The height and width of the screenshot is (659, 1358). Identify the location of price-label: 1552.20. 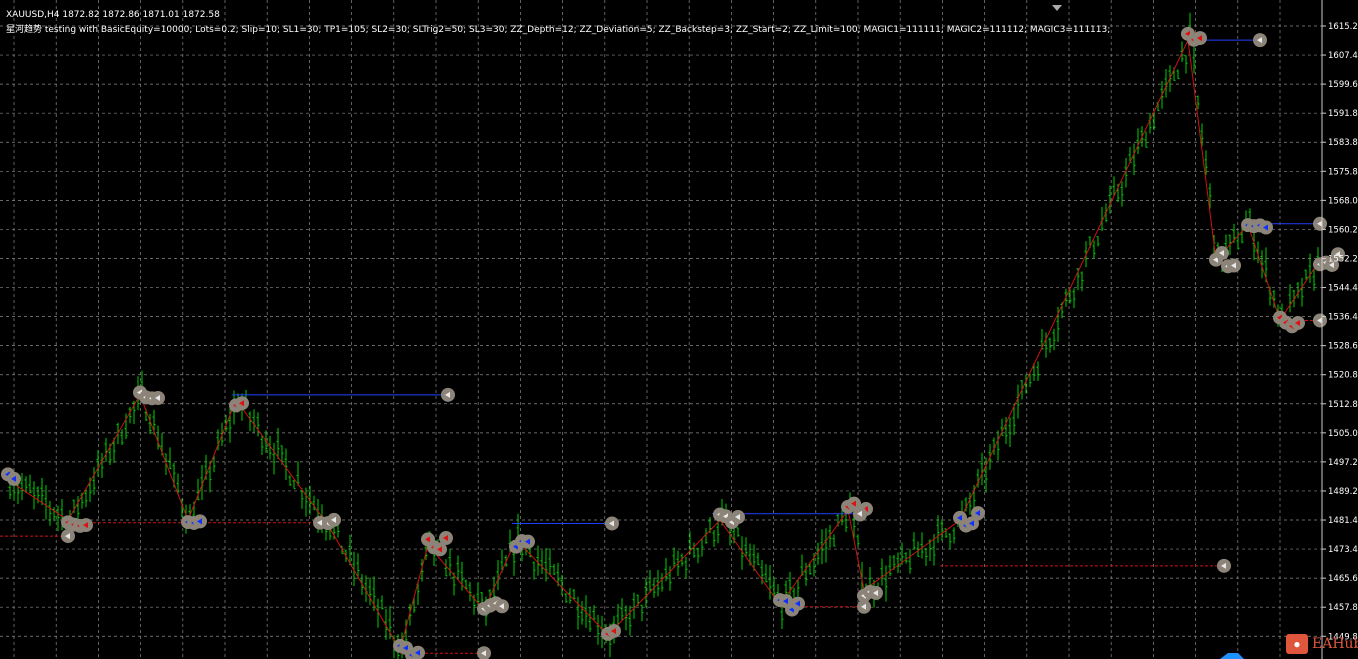
(1343, 259).